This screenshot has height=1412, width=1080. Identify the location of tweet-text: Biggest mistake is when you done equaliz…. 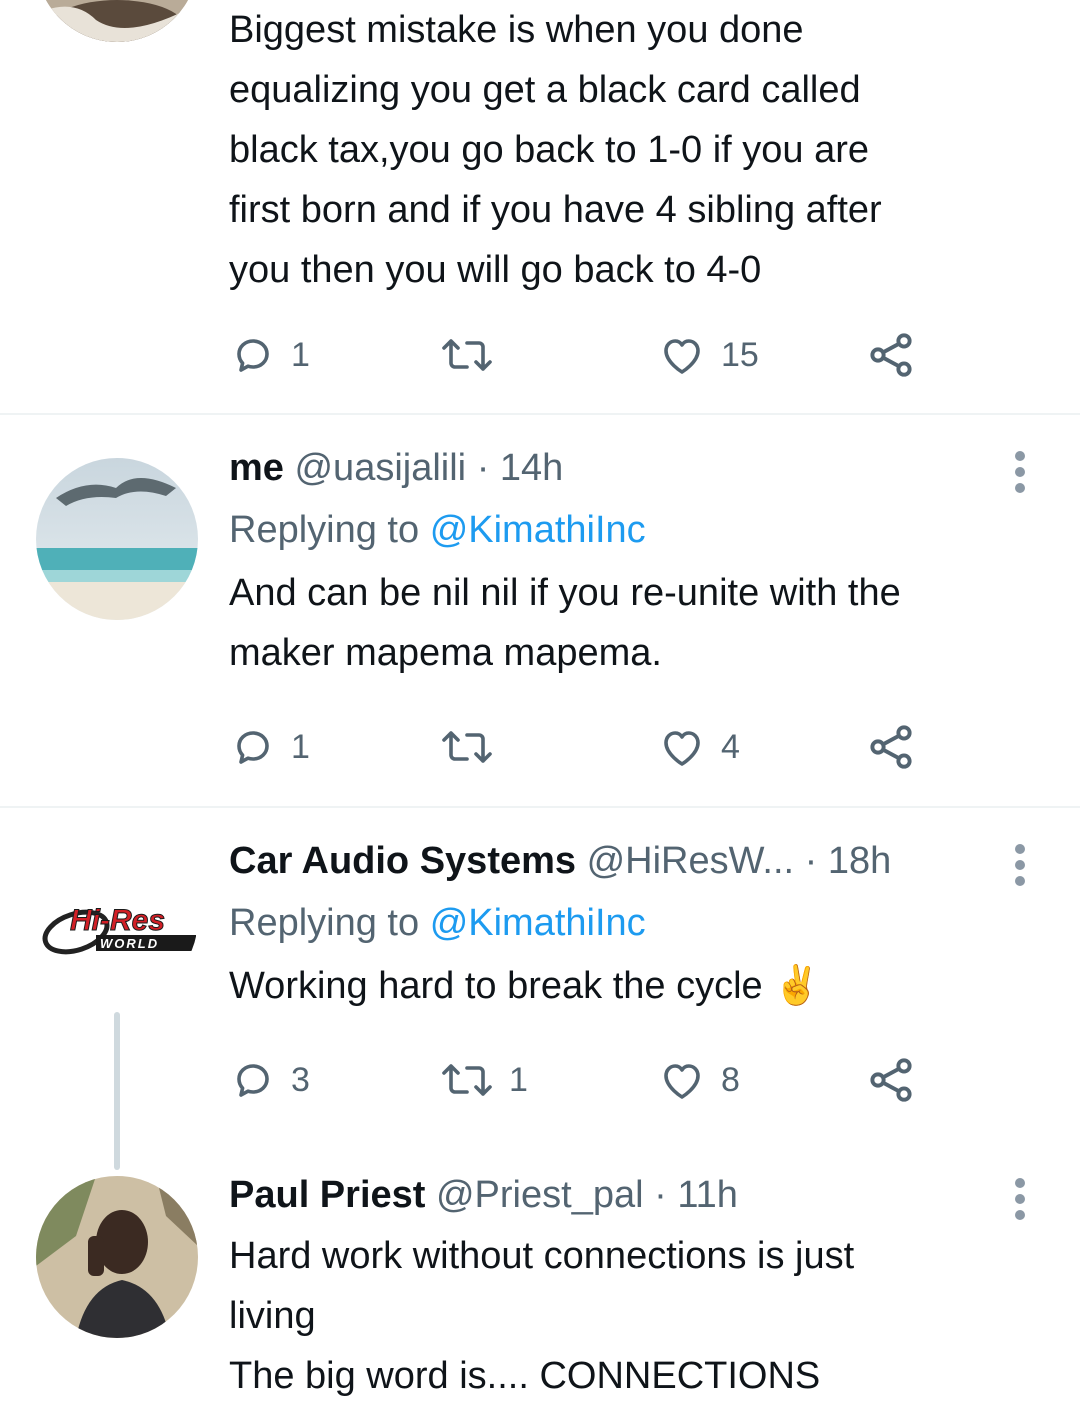
(555, 150).